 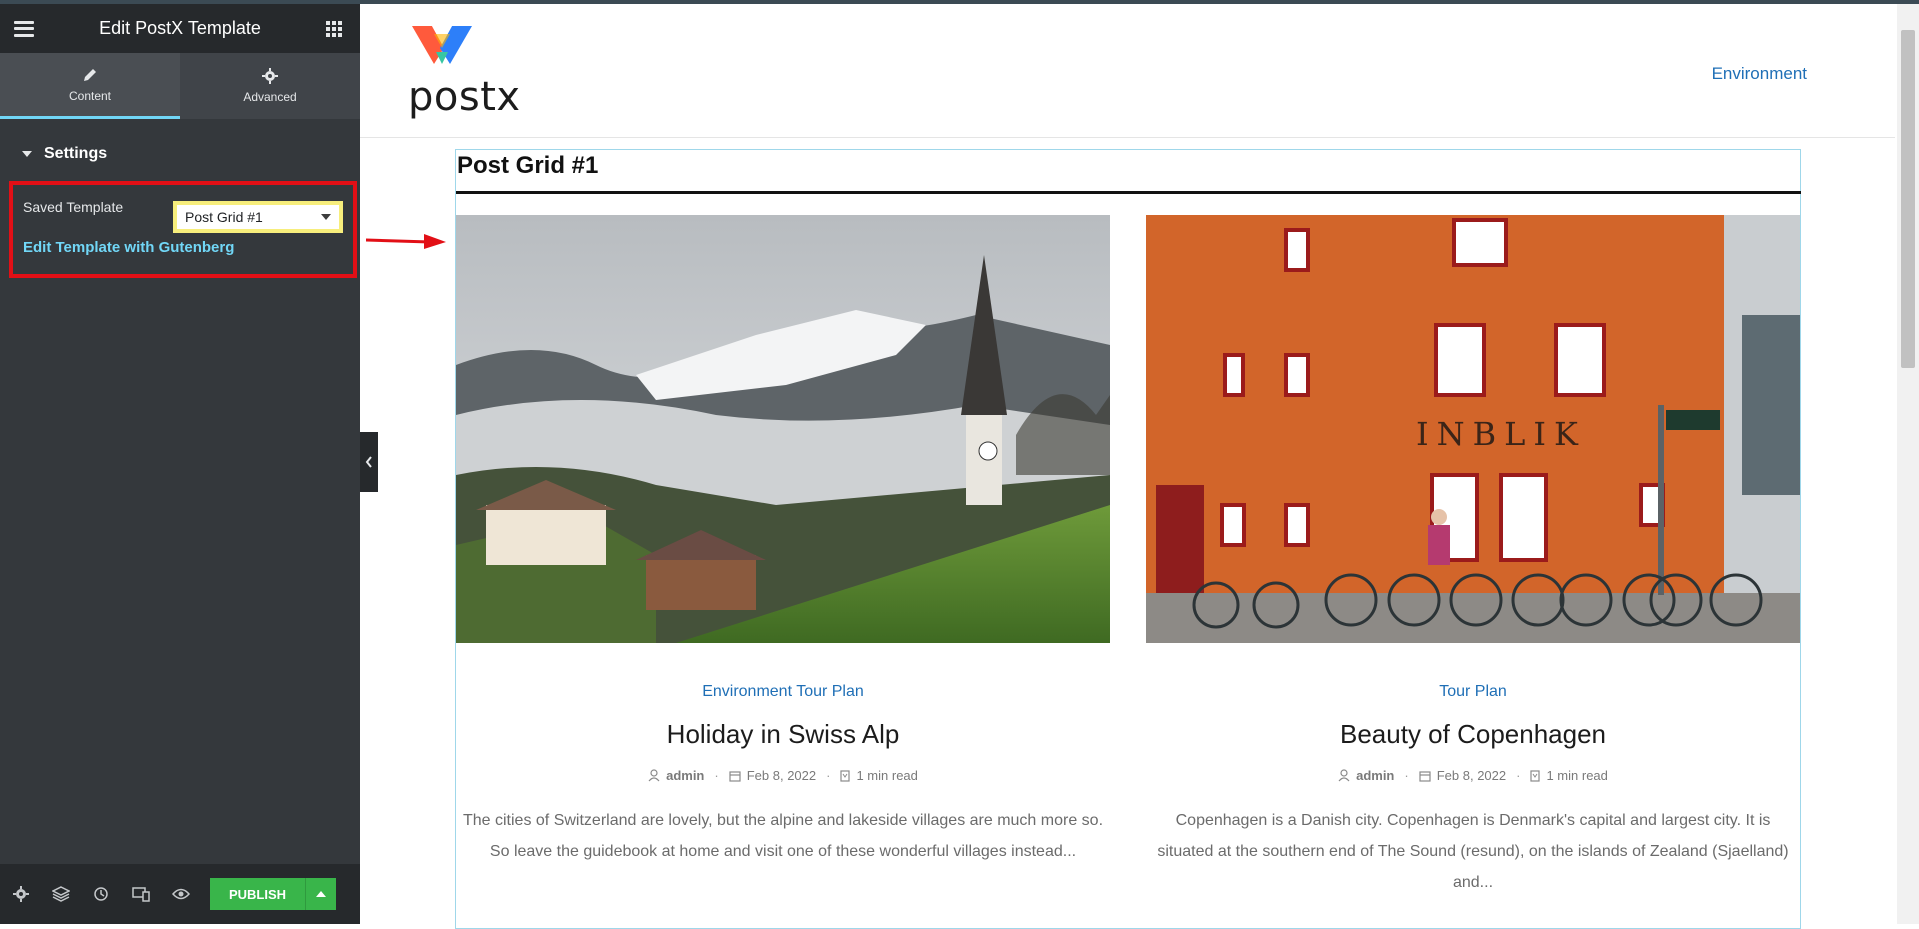 I want to click on scrollbar-thumb, so click(x=1908, y=199).